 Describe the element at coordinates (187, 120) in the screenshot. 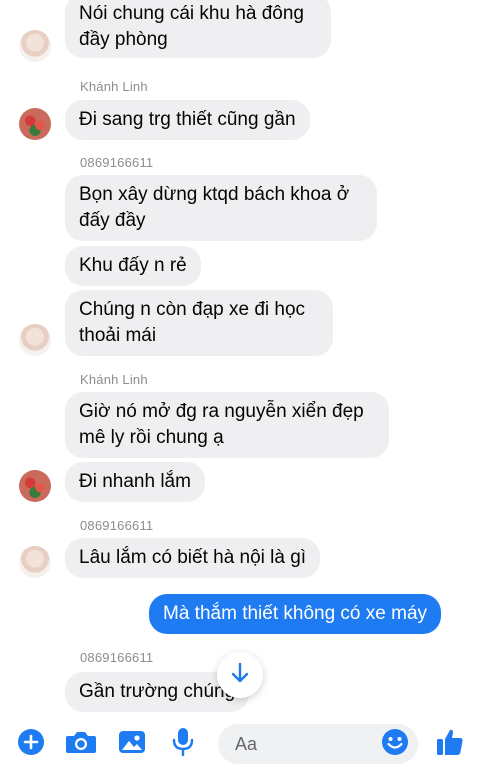

I see `message-bubble: Đi sang trg thiết cũng gần` at that location.